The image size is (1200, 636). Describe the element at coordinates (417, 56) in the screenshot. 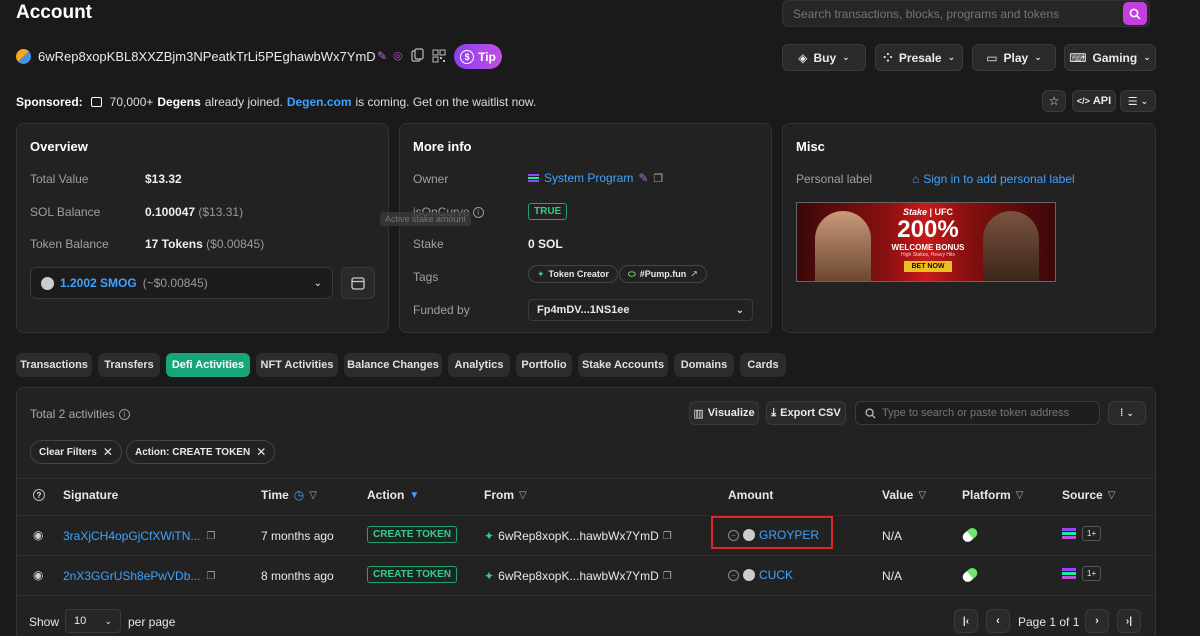

I see `copy-icon` at that location.